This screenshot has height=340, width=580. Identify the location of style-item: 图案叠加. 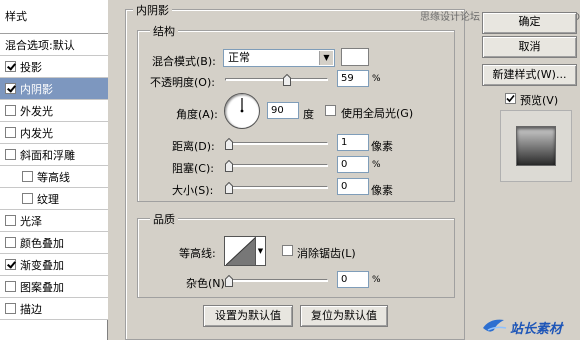
(54, 287).